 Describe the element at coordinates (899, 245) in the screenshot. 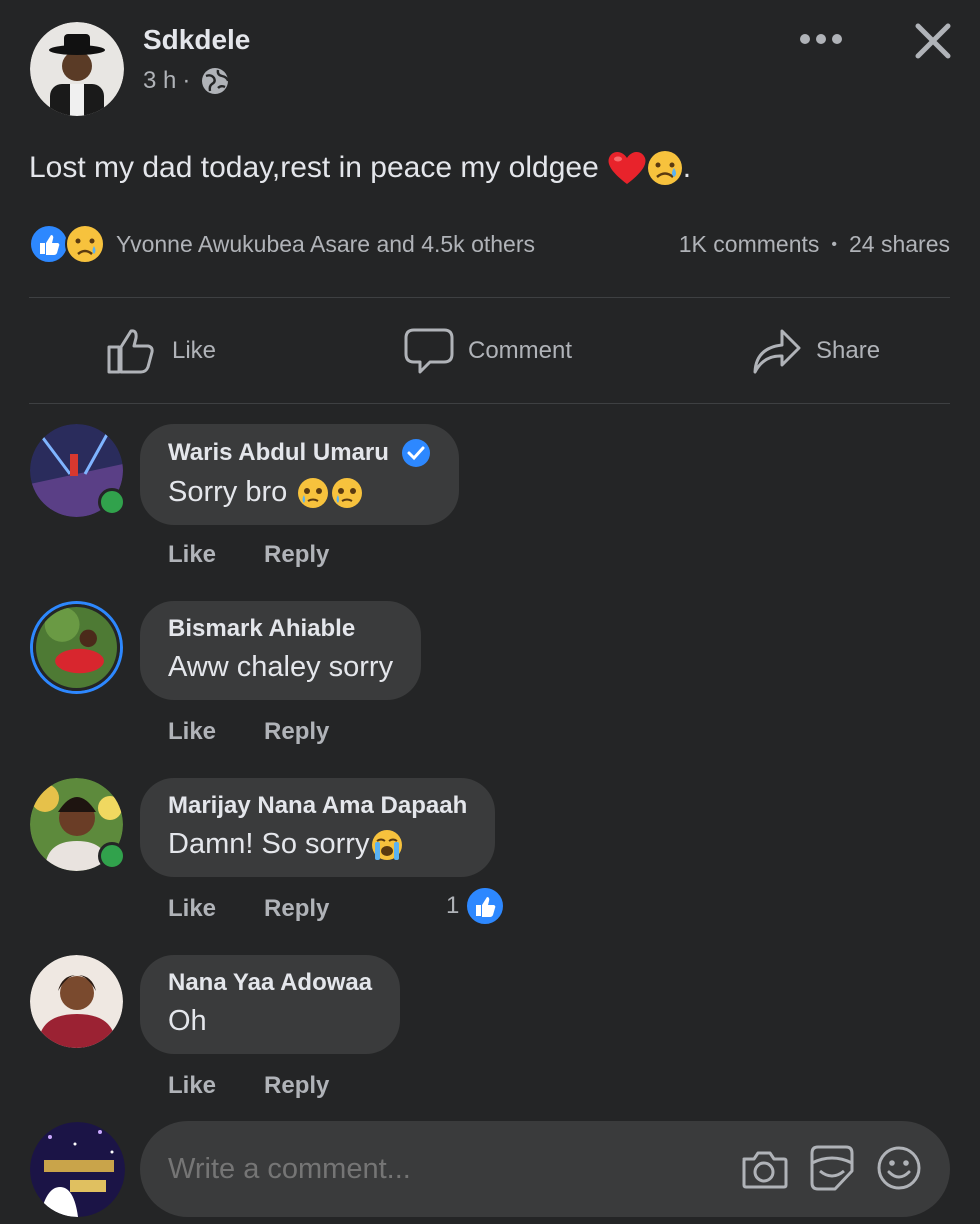

I see `shares-count: 24 shares` at that location.